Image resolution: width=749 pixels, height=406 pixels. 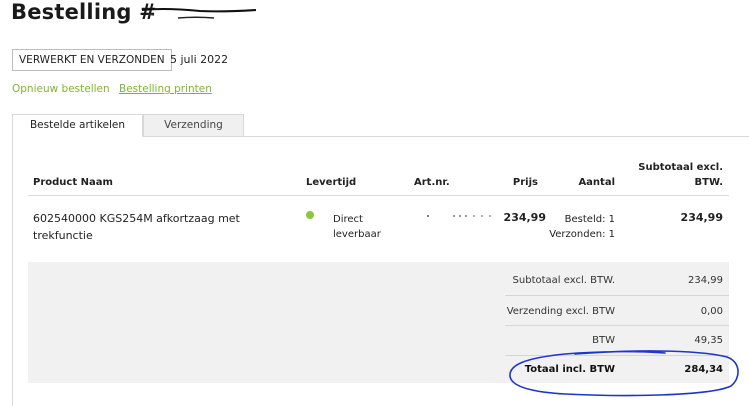 What do you see at coordinates (77, 125) in the screenshot?
I see `tab-ordered-items: Bestelde artikelen` at bounding box center [77, 125].